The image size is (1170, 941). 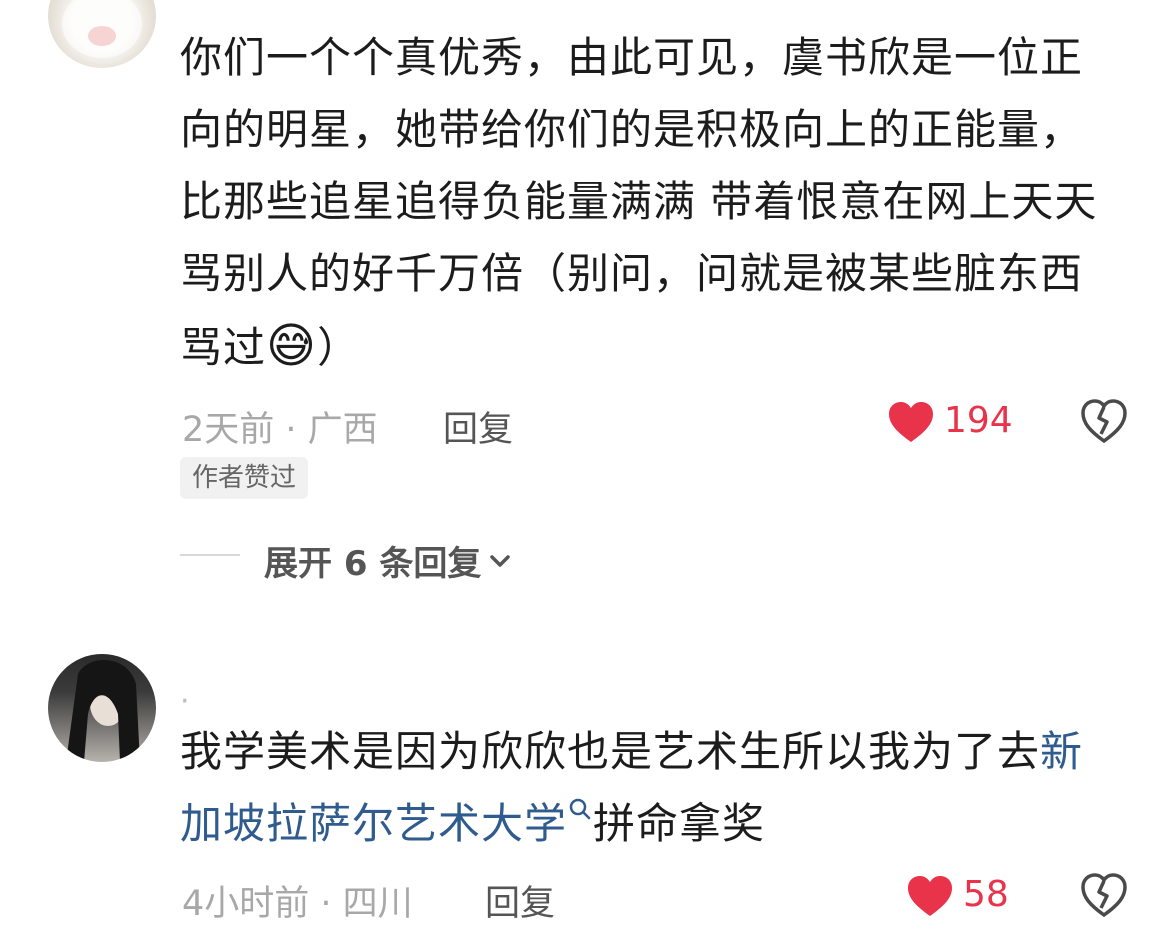 I want to click on expand-replies-button: 展开 6 条回复, so click(x=388, y=560).